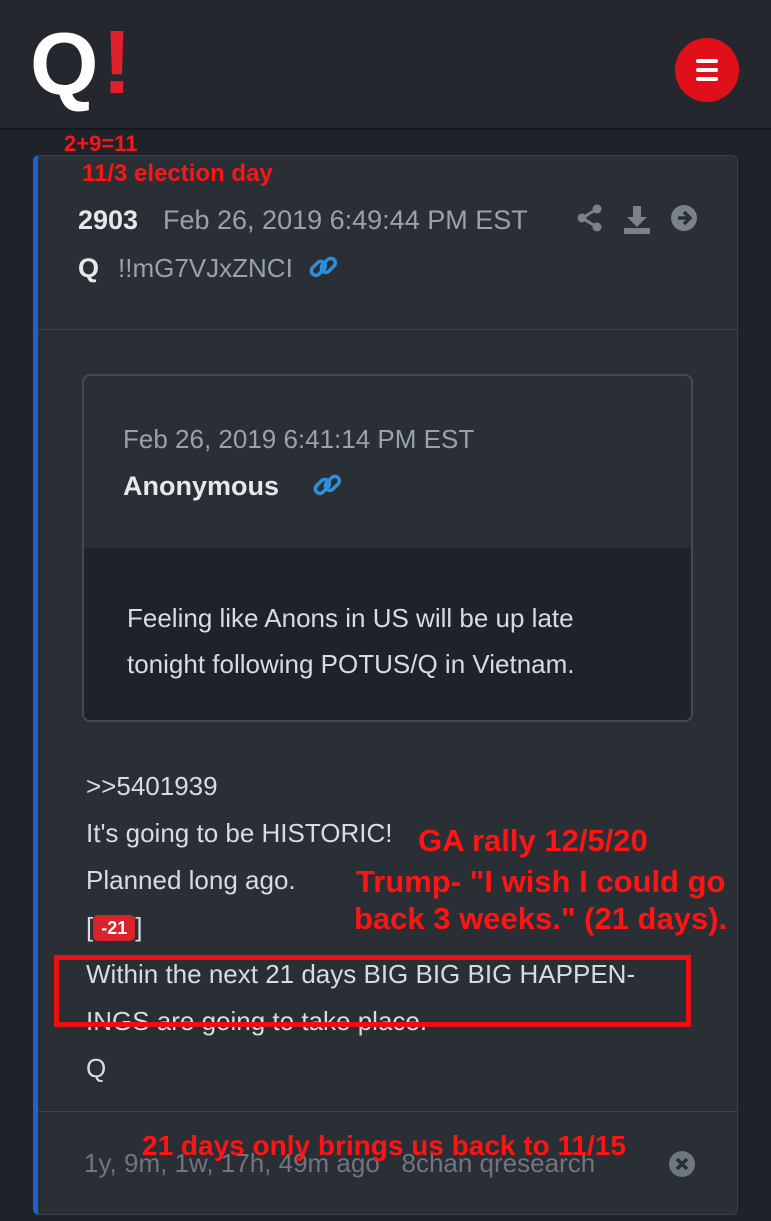 Image resolution: width=771 pixels, height=1221 pixels. Describe the element at coordinates (177, 173) in the screenshot. I see `annotation-election-day: 11/3 election day` at that location.